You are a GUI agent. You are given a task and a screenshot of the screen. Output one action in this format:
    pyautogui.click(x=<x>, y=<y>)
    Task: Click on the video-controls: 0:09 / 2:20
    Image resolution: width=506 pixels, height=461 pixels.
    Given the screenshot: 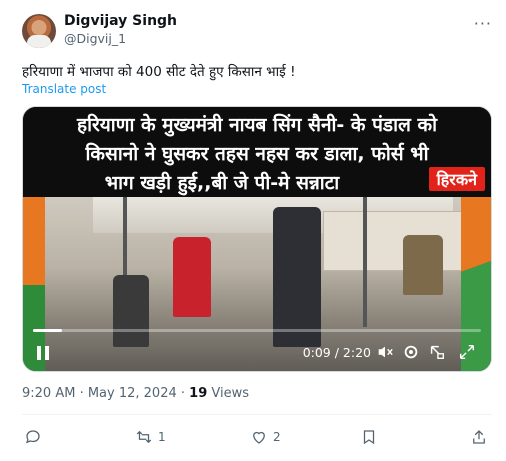 What is the action you would take?
    pyautogui.click(x=257, y=353)
    